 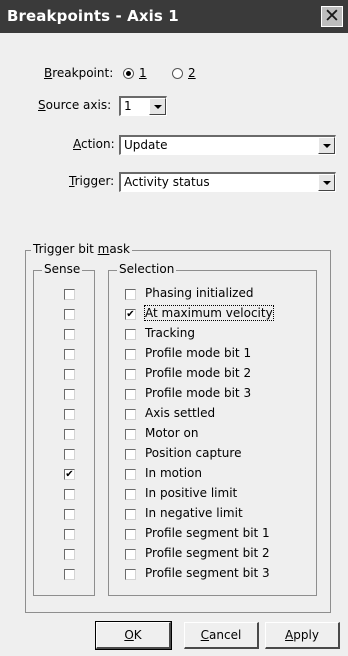 What do you see at coordinates (130, 314) in the screenshot?
I see `selection-checkbox: ✔` at bounding box center [130, 314].